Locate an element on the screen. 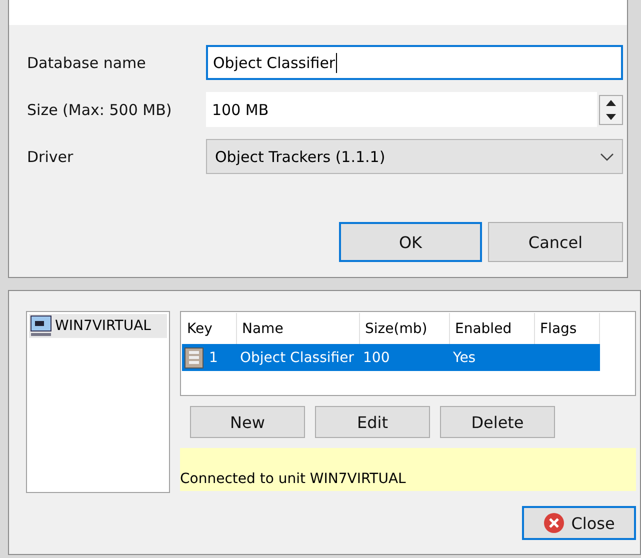  computer-icon is located at coordinates (41, 326).